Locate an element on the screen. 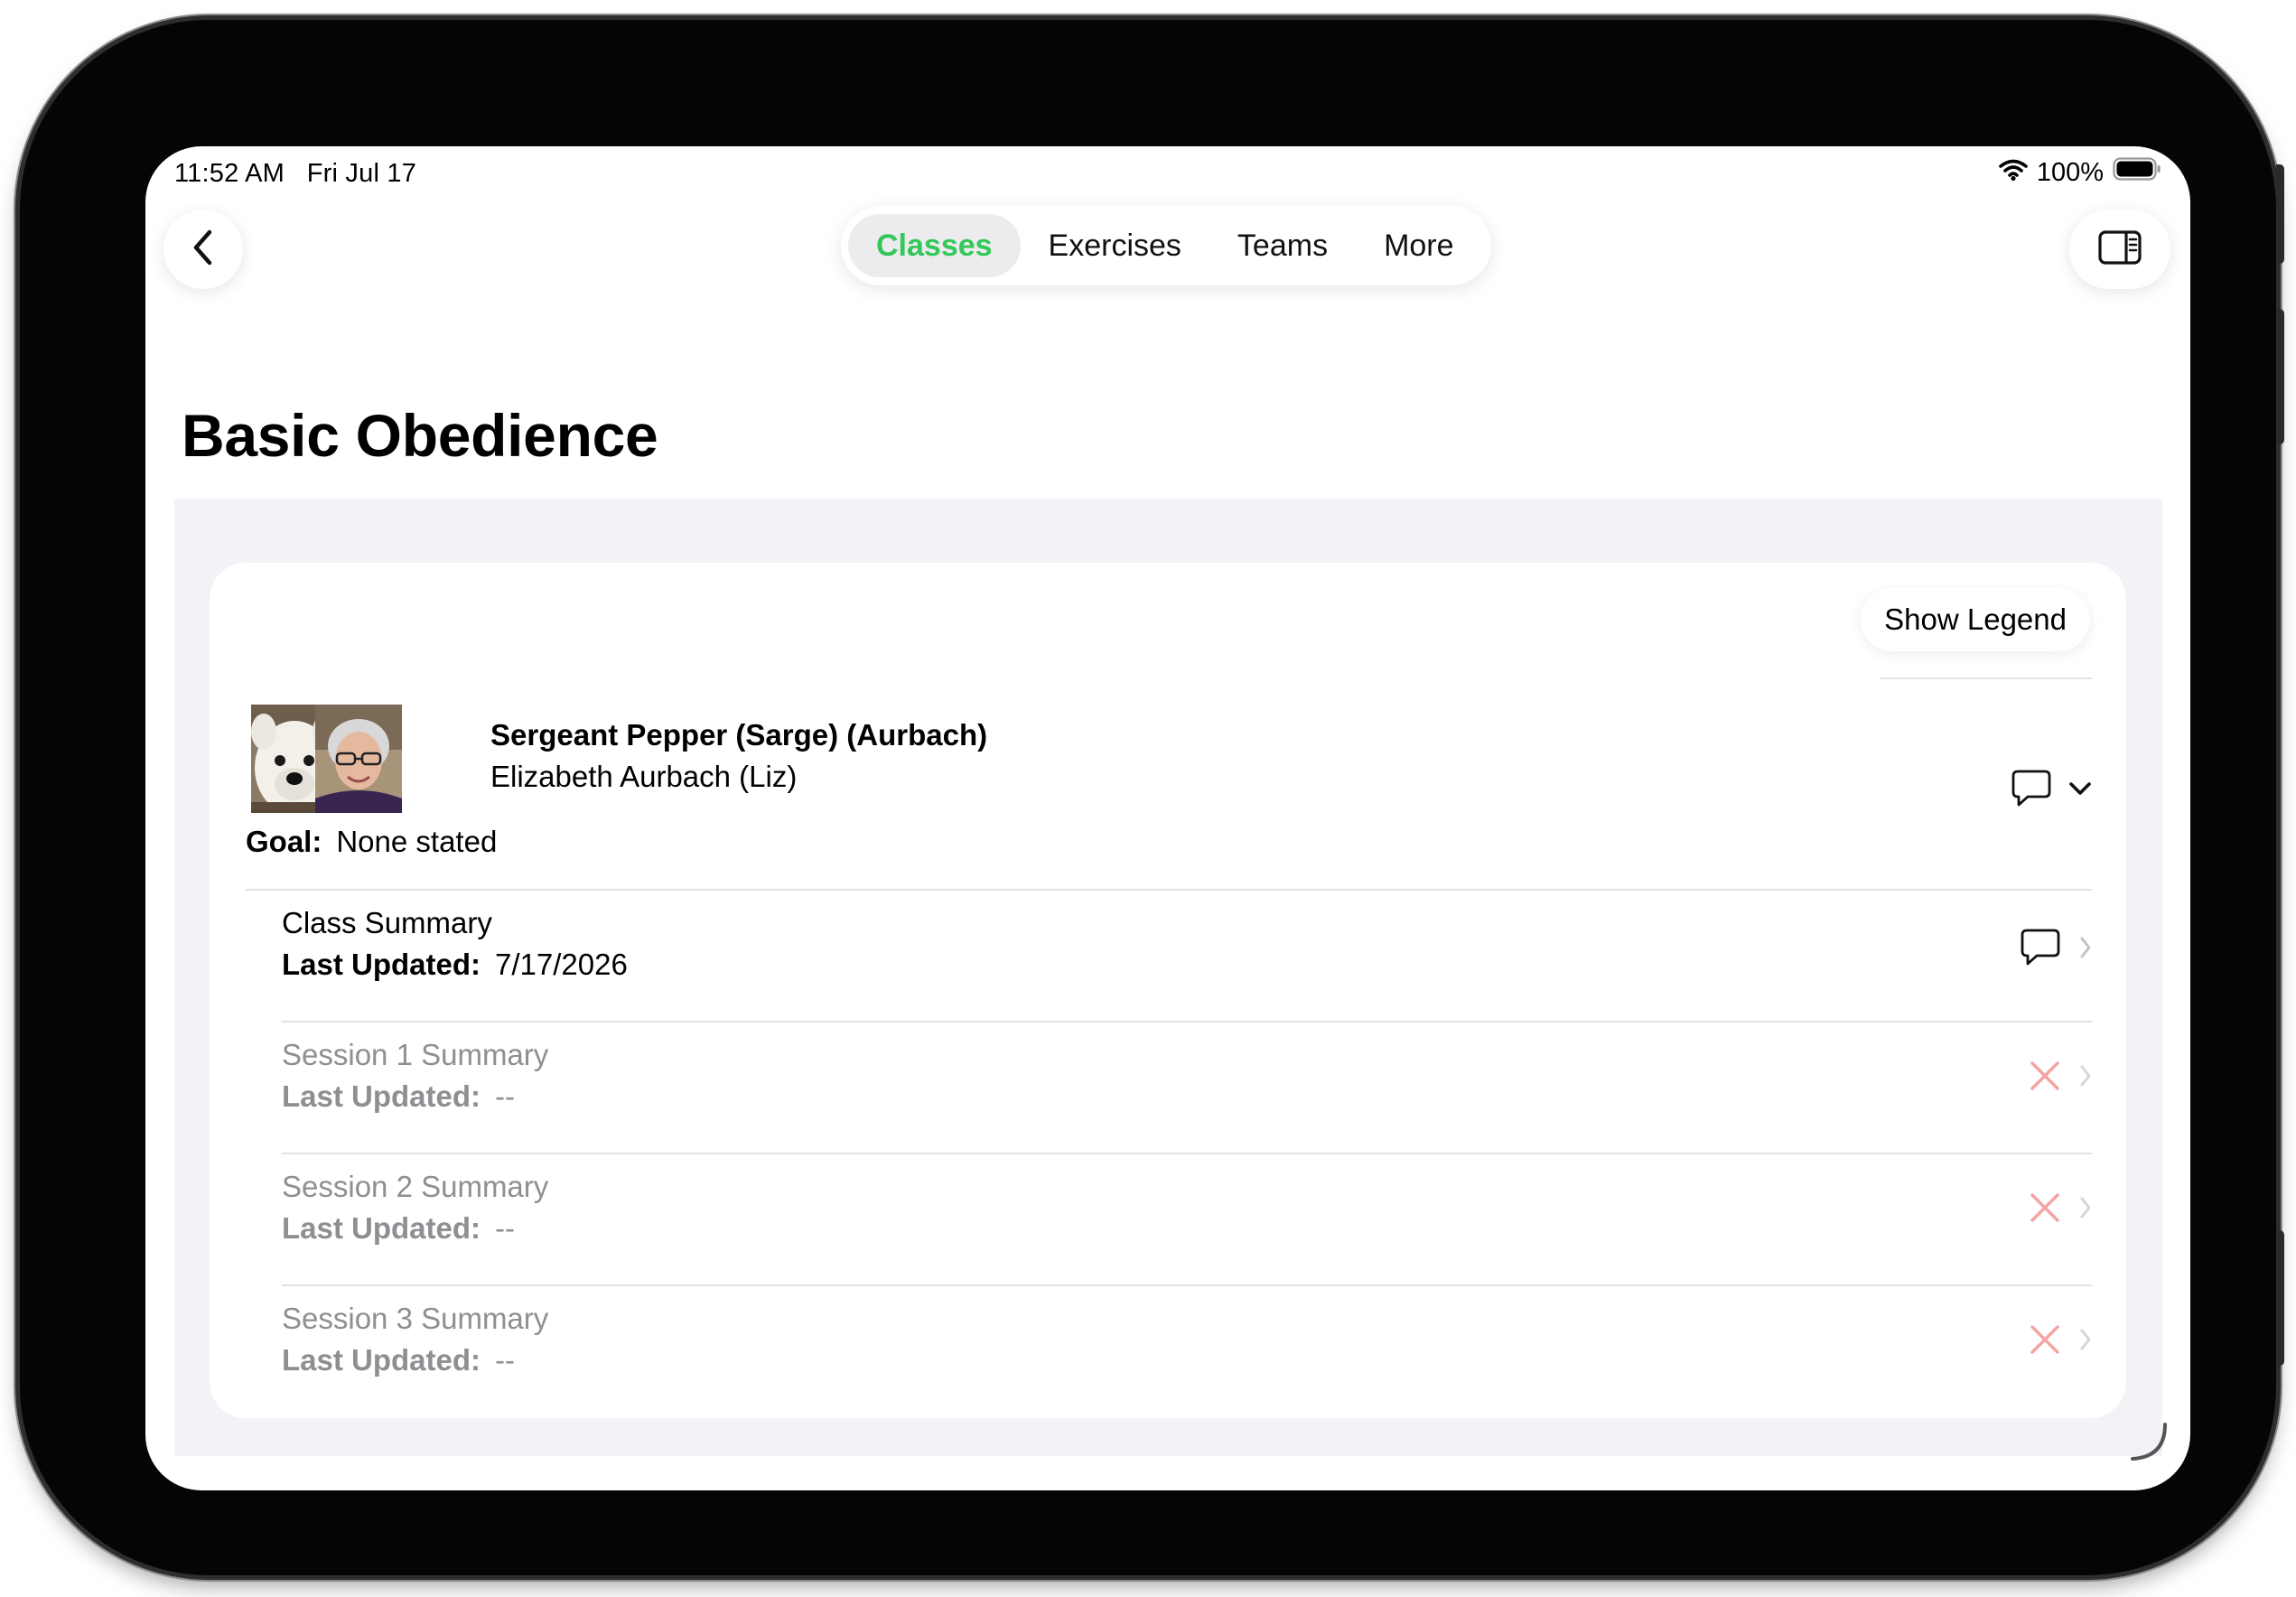  wifi-icon is located at coordinates (2014, 173).